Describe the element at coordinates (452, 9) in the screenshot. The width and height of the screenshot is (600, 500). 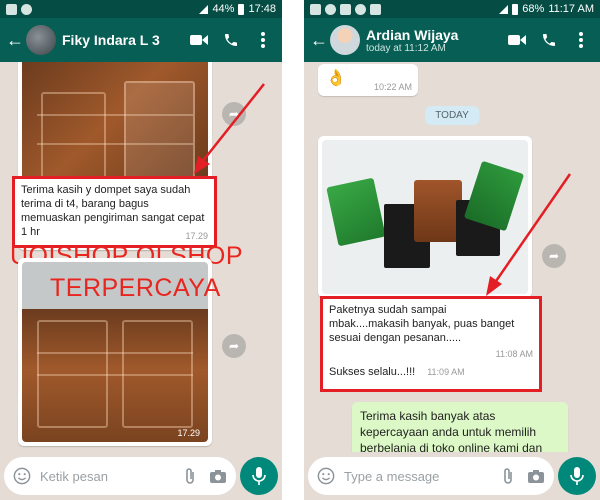
I see `status-bar: 68% 11:17 AM` at that location.